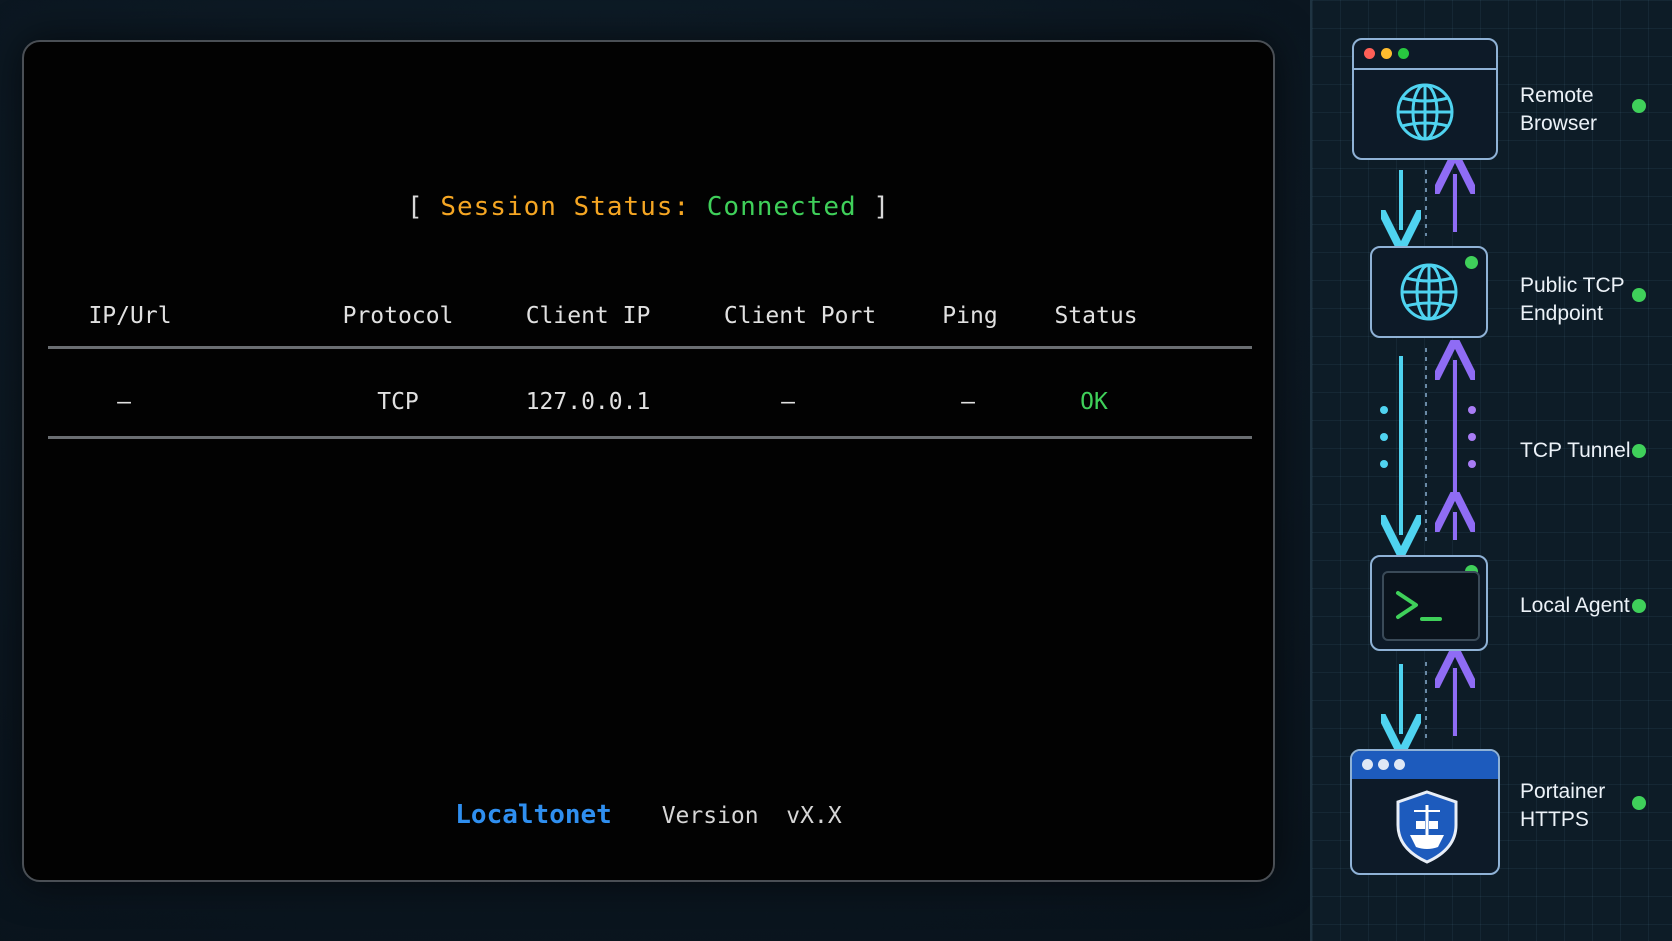 Image resolution: width=1672 pixels, height=941 pixels. Describe the element at coordinates (1386, 53) in the screenshot. I see `window-minimize-dot` at that location.